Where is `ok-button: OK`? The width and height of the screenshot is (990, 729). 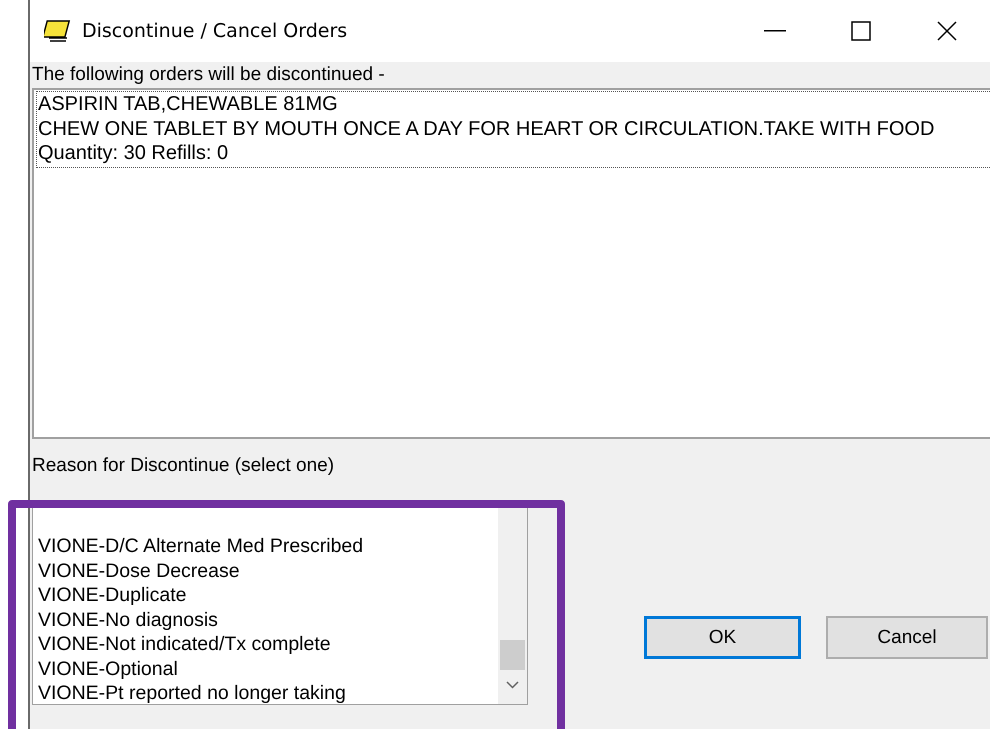
ok-button: OK is located at coordinates (722, 637).